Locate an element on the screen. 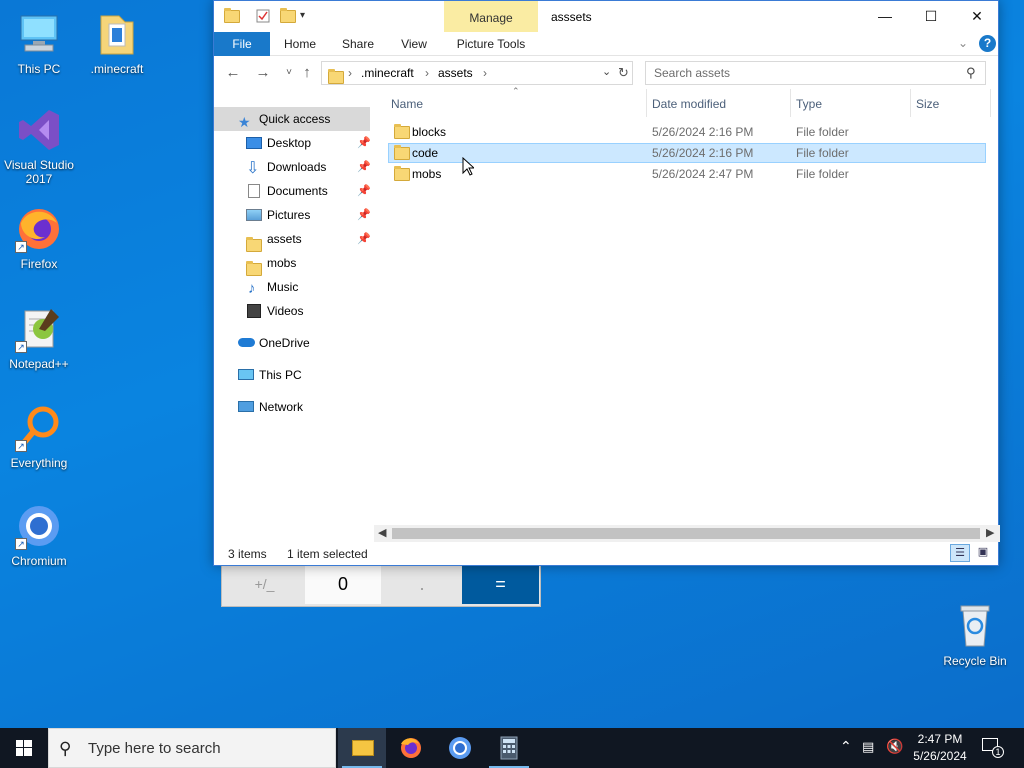 The height and width of the screenshot is (768, 1024). volume-muted-icon: 🔇 is located at coordinates (894, 746).